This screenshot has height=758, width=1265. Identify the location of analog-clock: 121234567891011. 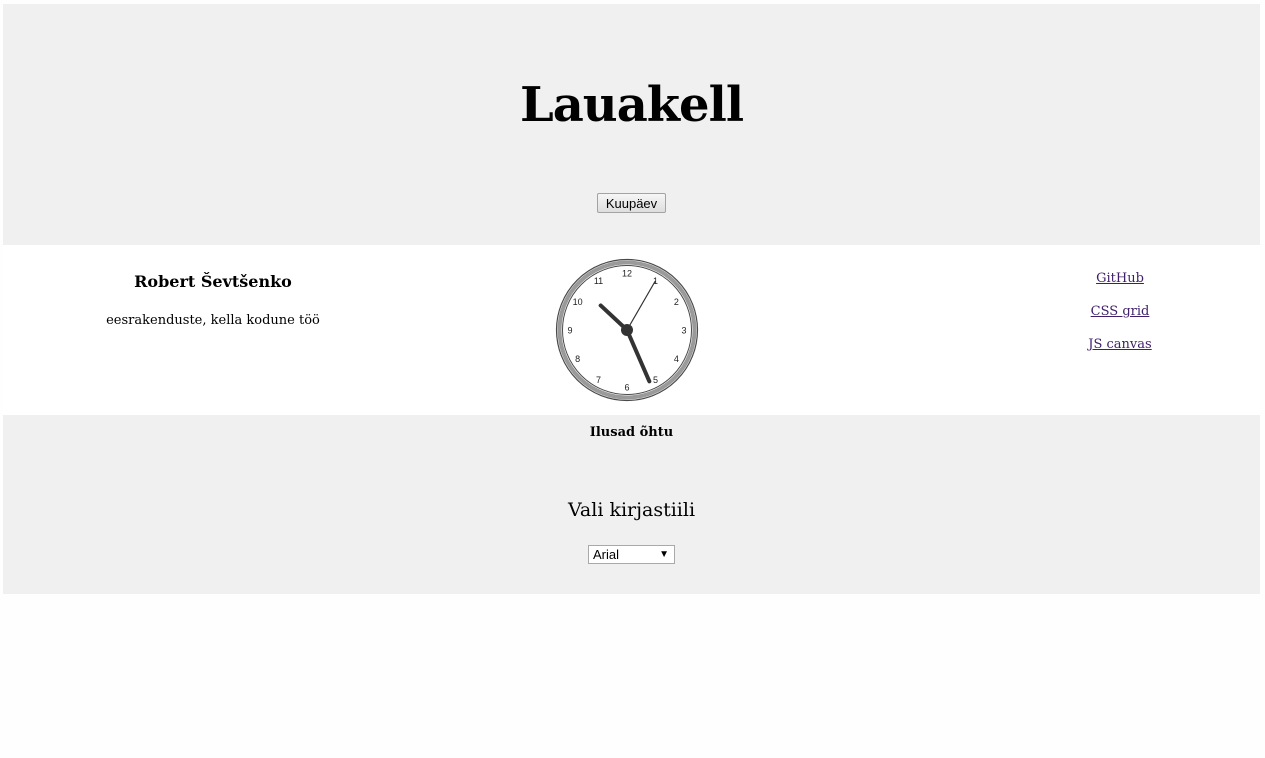
(627, 330).